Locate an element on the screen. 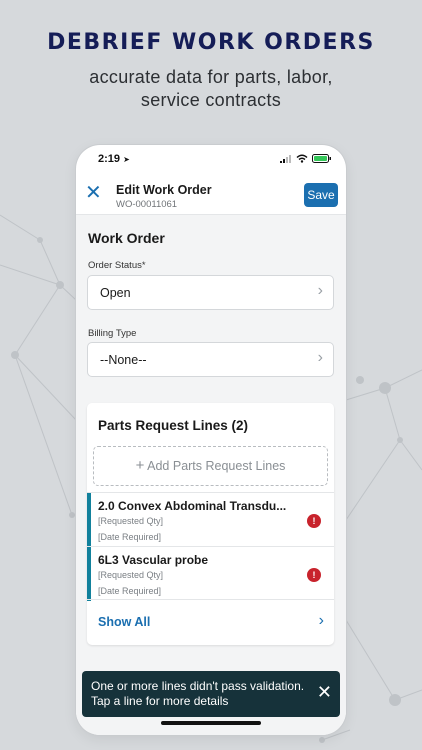 Image resolution: width=422 pixels, height=750 pixels. status-bar: 2:19 ➤ is located at coordinates (211, 160).